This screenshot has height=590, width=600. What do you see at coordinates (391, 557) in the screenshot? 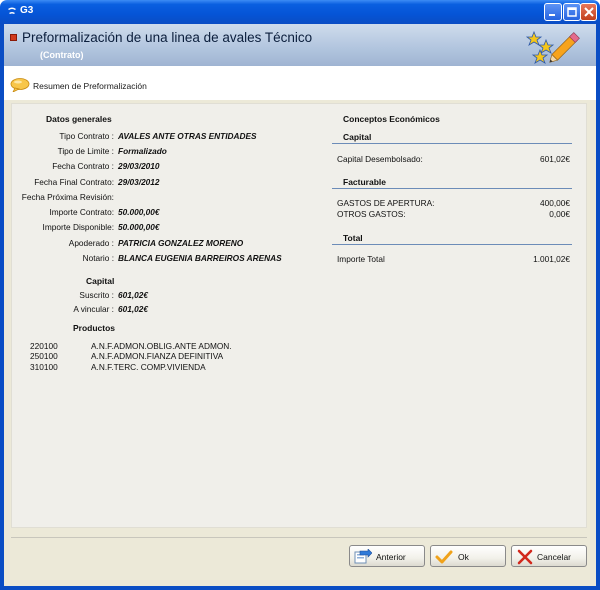
I see `anterior-label: Anterior` at bounding box center [391, 557].